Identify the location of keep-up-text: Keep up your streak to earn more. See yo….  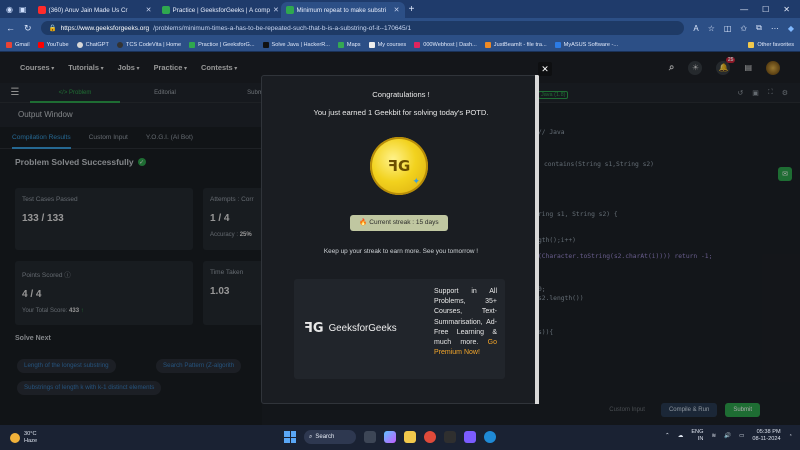
(401, 251).